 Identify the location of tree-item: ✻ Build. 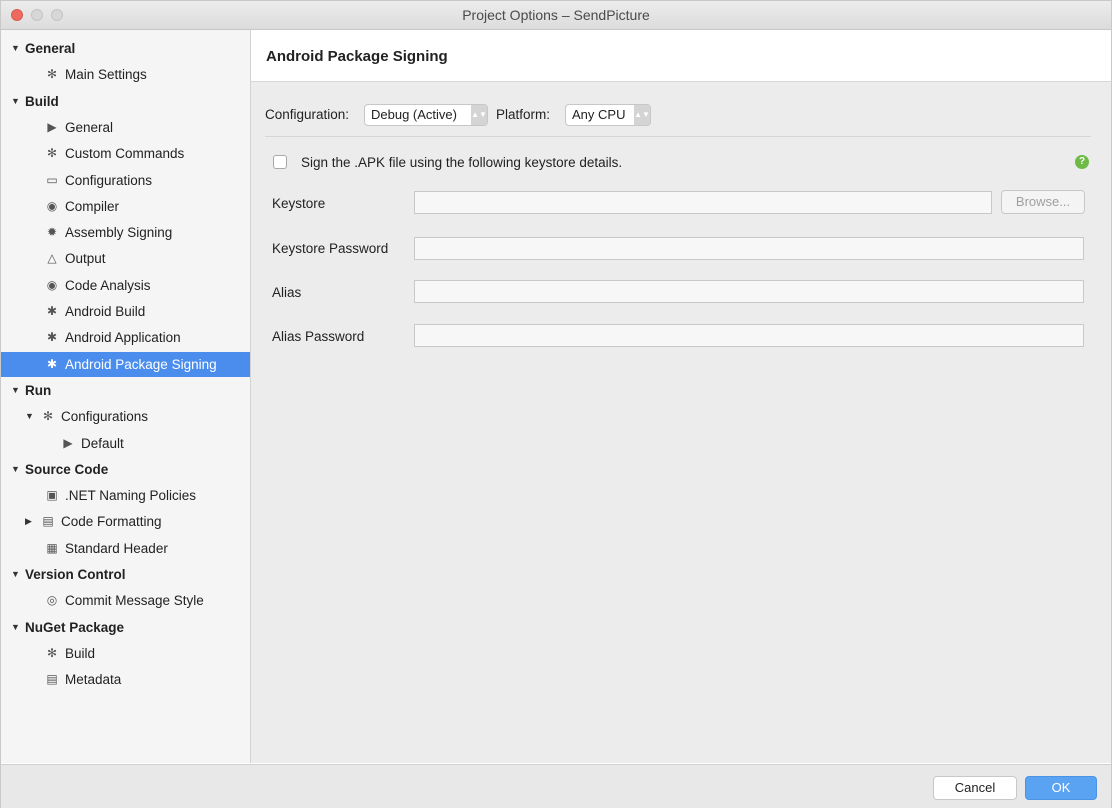
(125, 653).